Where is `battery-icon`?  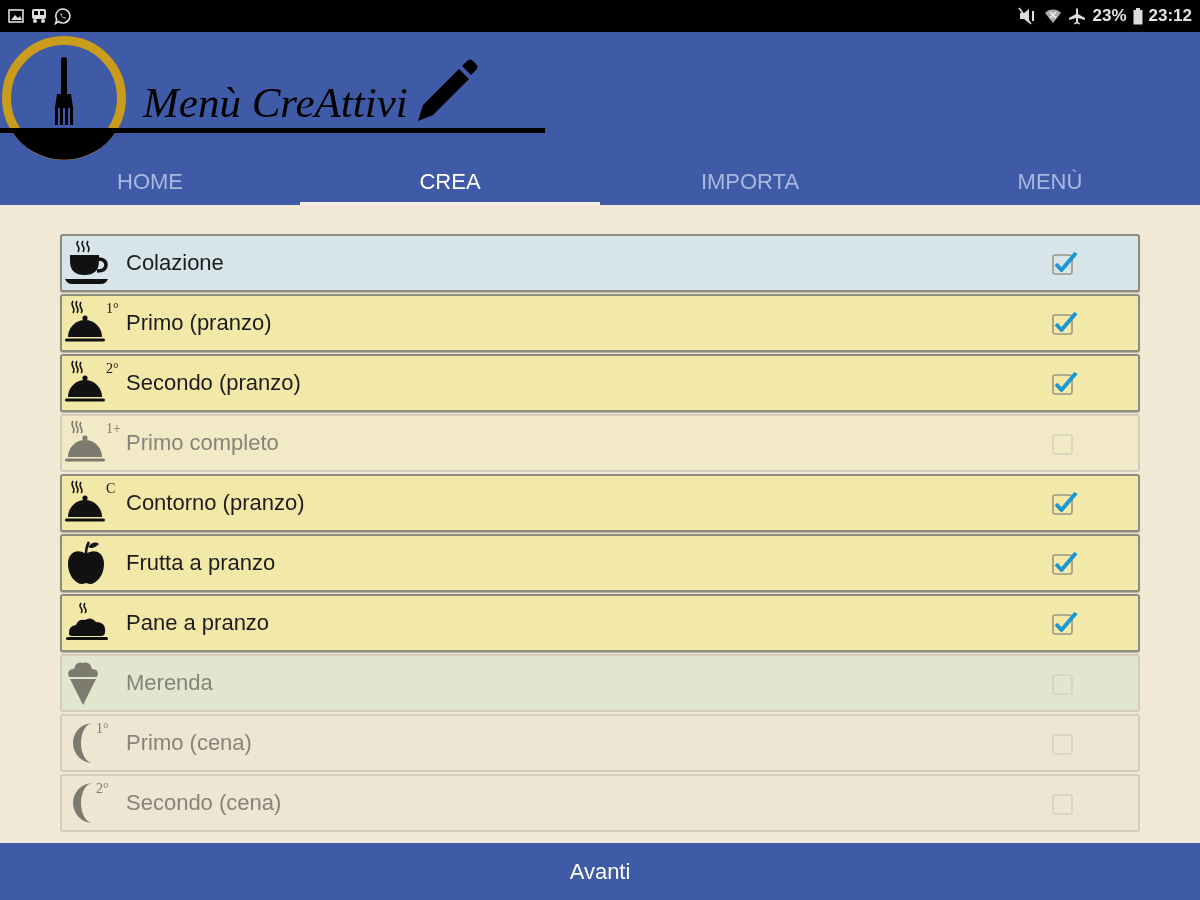
battery-icon is located at coordinates (1137, 16).